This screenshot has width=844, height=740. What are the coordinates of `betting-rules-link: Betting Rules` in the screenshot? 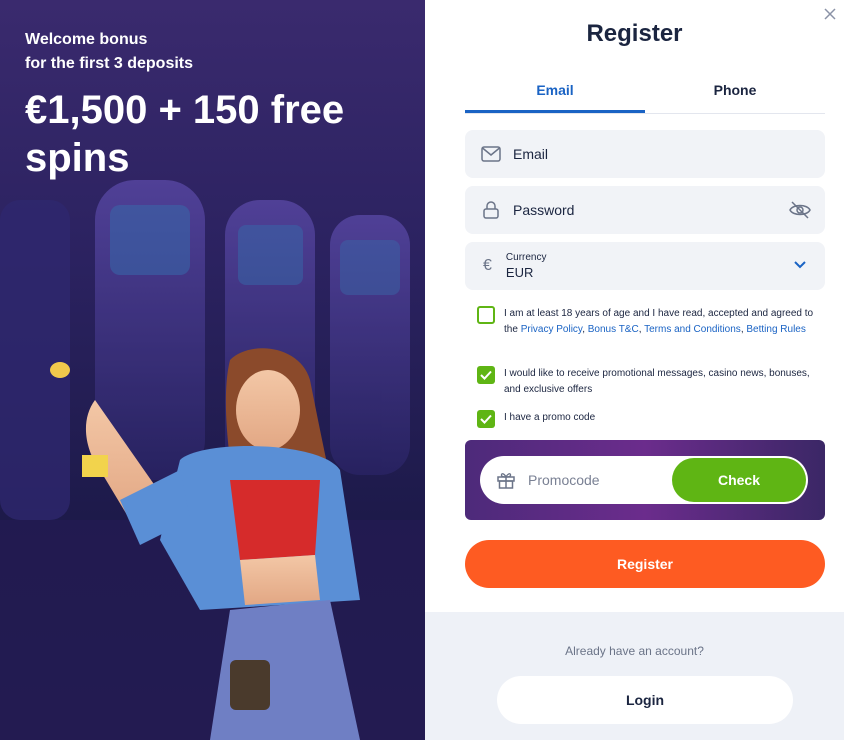 It's located at (775, 329).